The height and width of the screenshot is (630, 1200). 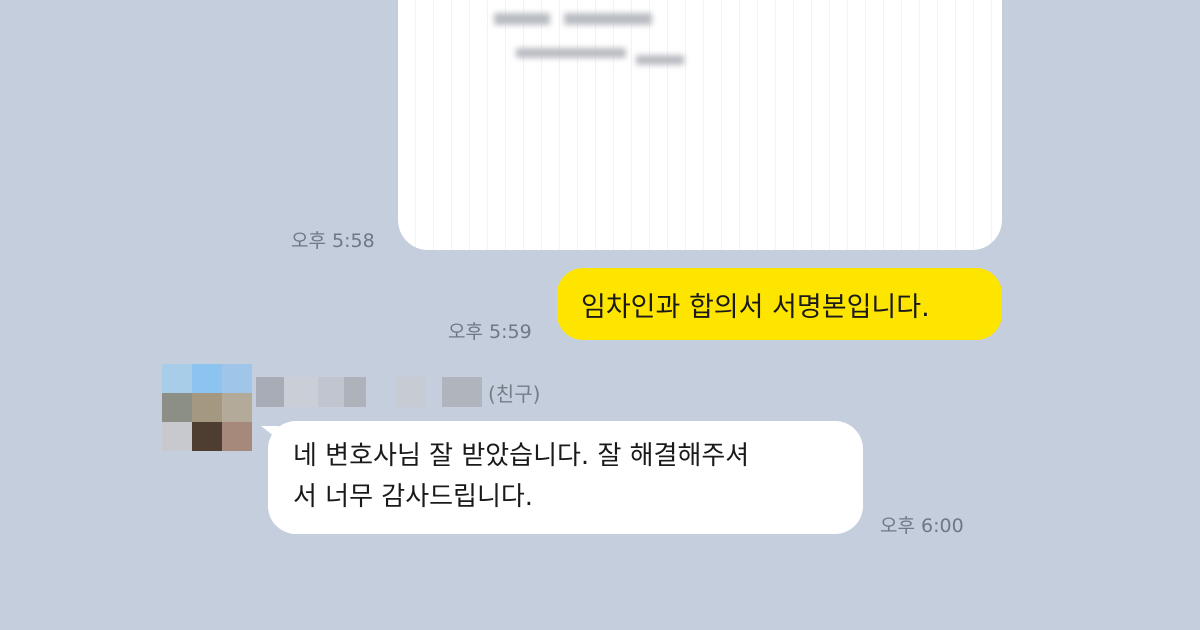 I want to click on message-text: 임차인과 합의서 서명본입니다., so click(x=755, y=307).